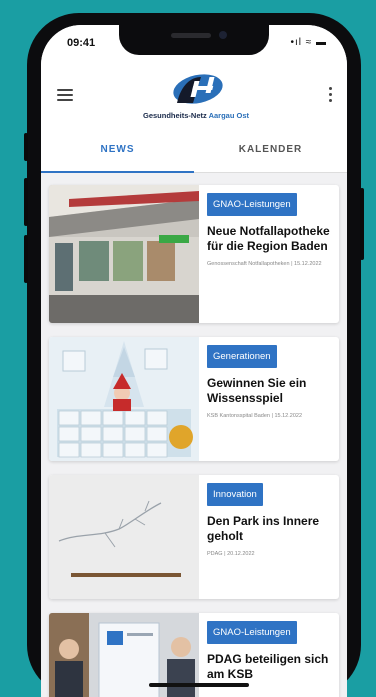 The width and height of the screenshot is (376, 697). I want to click on game-boxes-image, so click(124, 399).